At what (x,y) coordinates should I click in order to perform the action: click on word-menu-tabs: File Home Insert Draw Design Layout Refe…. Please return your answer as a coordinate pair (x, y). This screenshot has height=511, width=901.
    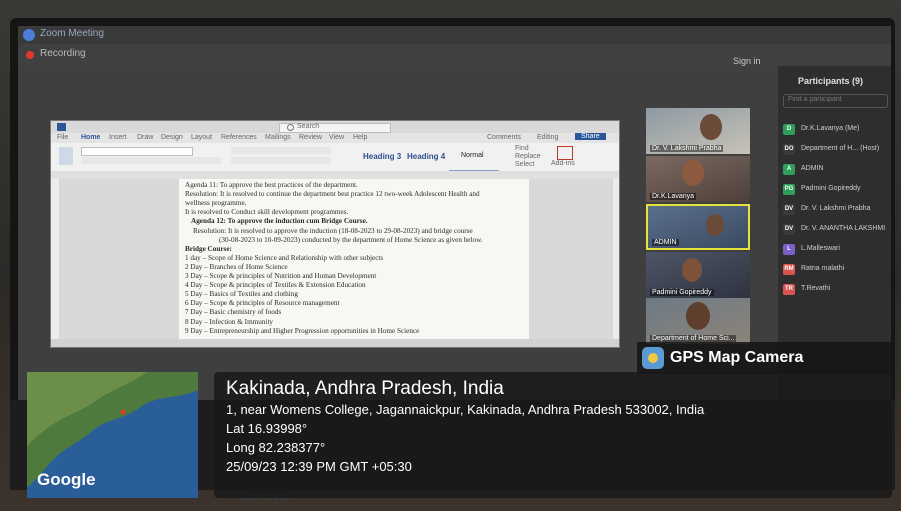
    Looking at the image, I should click on (335, 138).